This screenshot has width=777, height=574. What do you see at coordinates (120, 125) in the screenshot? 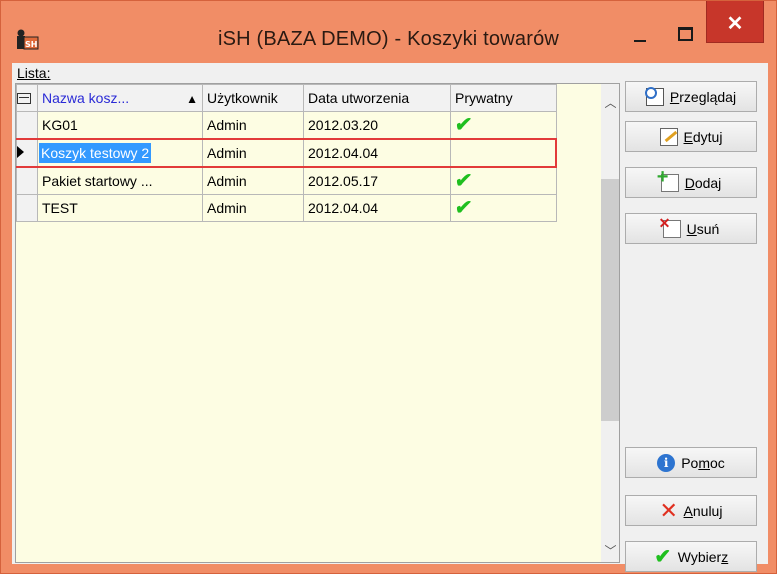
I see `cell-name: KG01` at bounding box center [120, 125].